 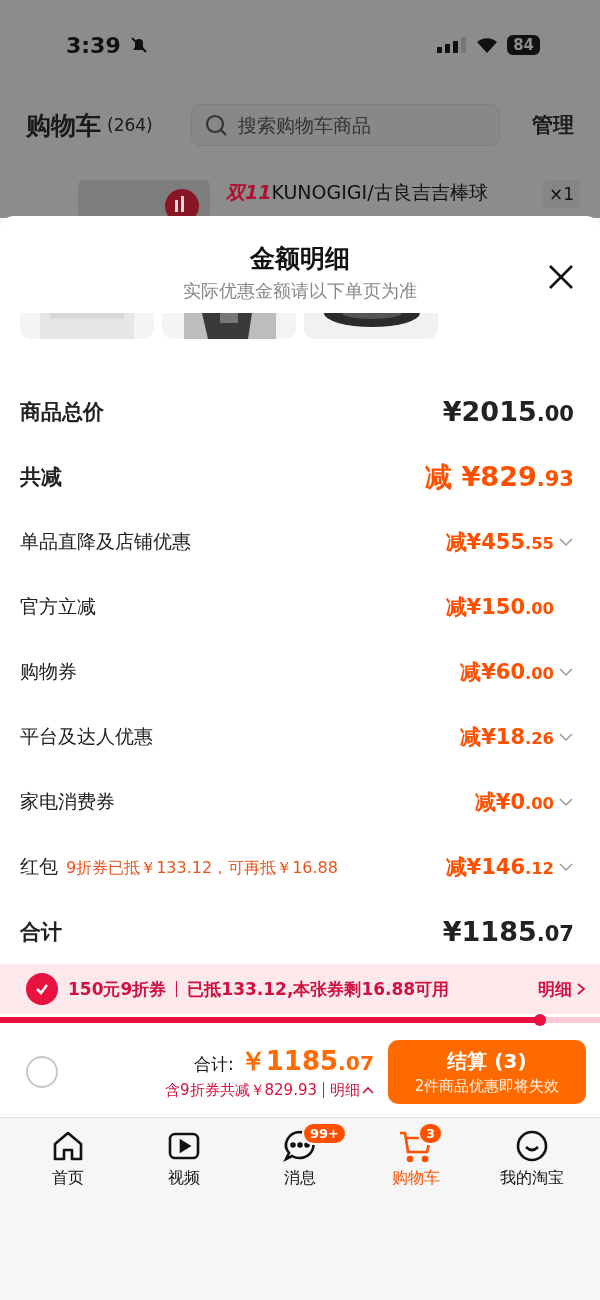 I want to click on amount-label: 家电消费券, so click(x=67, y=801).